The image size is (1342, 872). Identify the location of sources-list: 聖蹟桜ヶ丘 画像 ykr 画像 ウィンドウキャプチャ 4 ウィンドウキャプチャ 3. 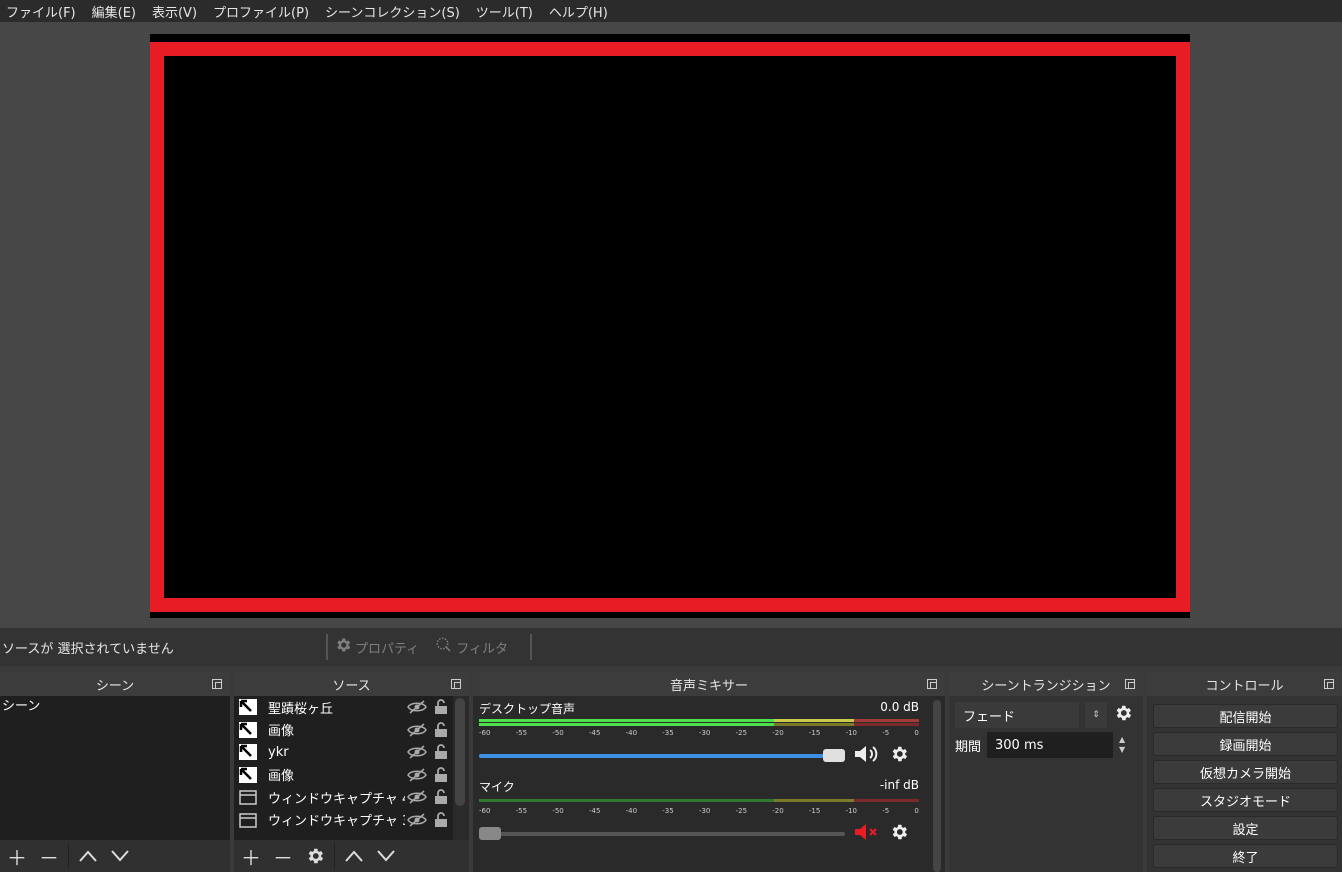
(343, 768).